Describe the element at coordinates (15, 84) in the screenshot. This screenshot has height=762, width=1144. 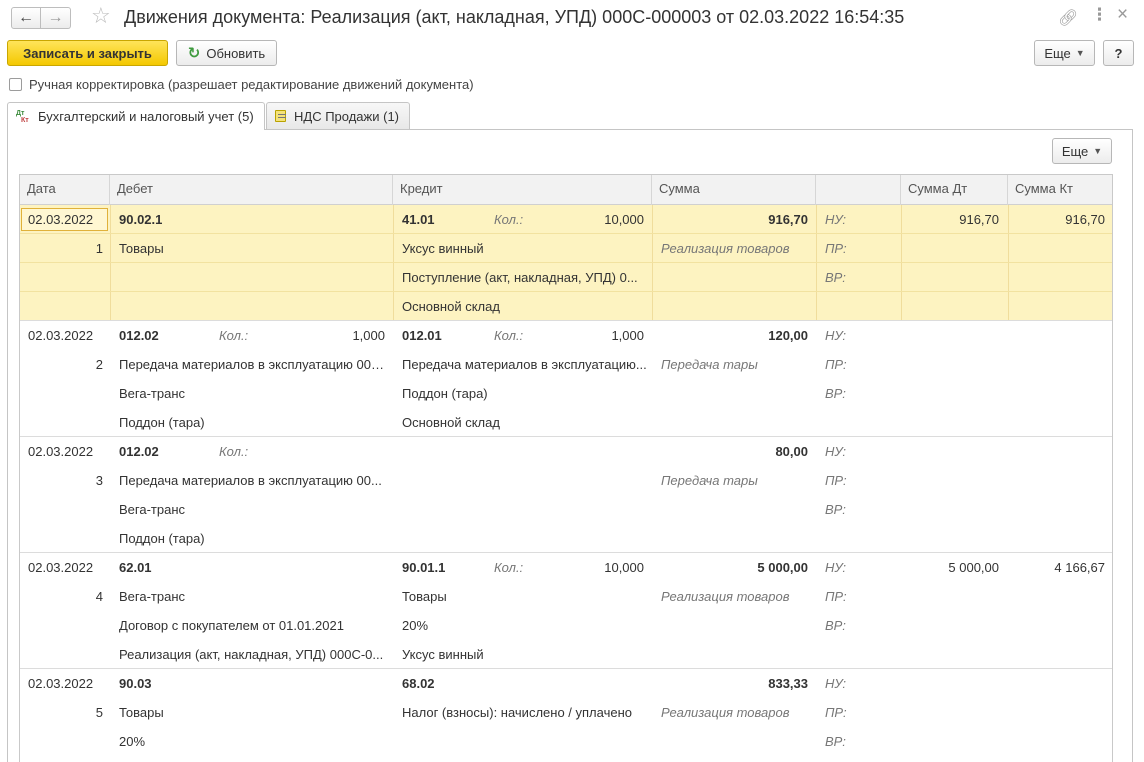
I see `manual-edit-checkbox` at that location.